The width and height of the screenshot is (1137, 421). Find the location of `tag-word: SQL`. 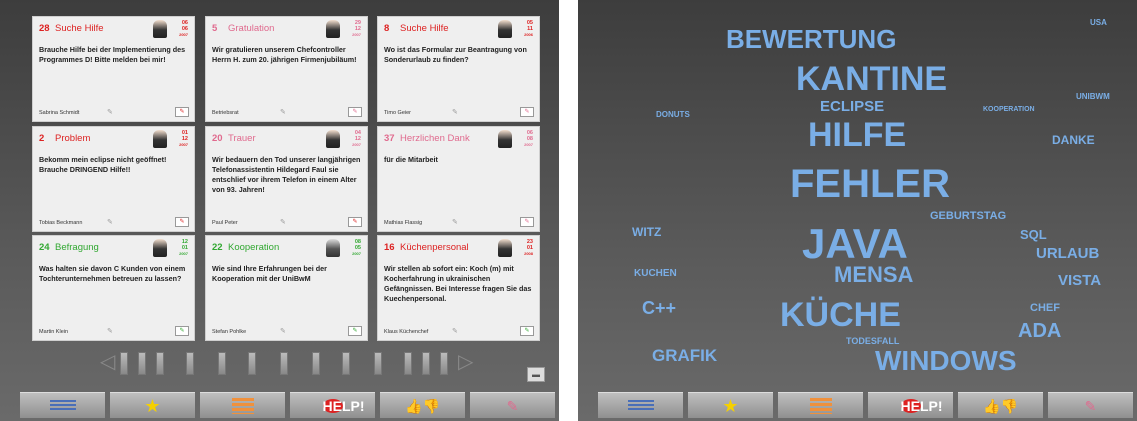

tag-word: SQL is located at coordinates (1033, 234).